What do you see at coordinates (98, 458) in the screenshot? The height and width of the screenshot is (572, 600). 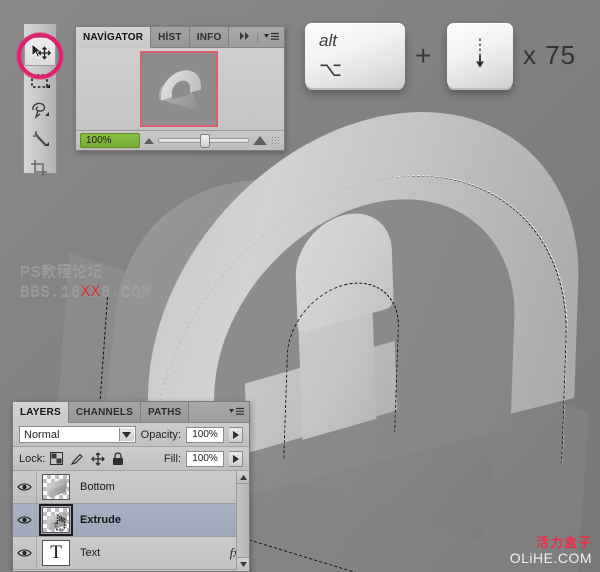 I see `lock-position-icon` at bounding box center [98, 458].